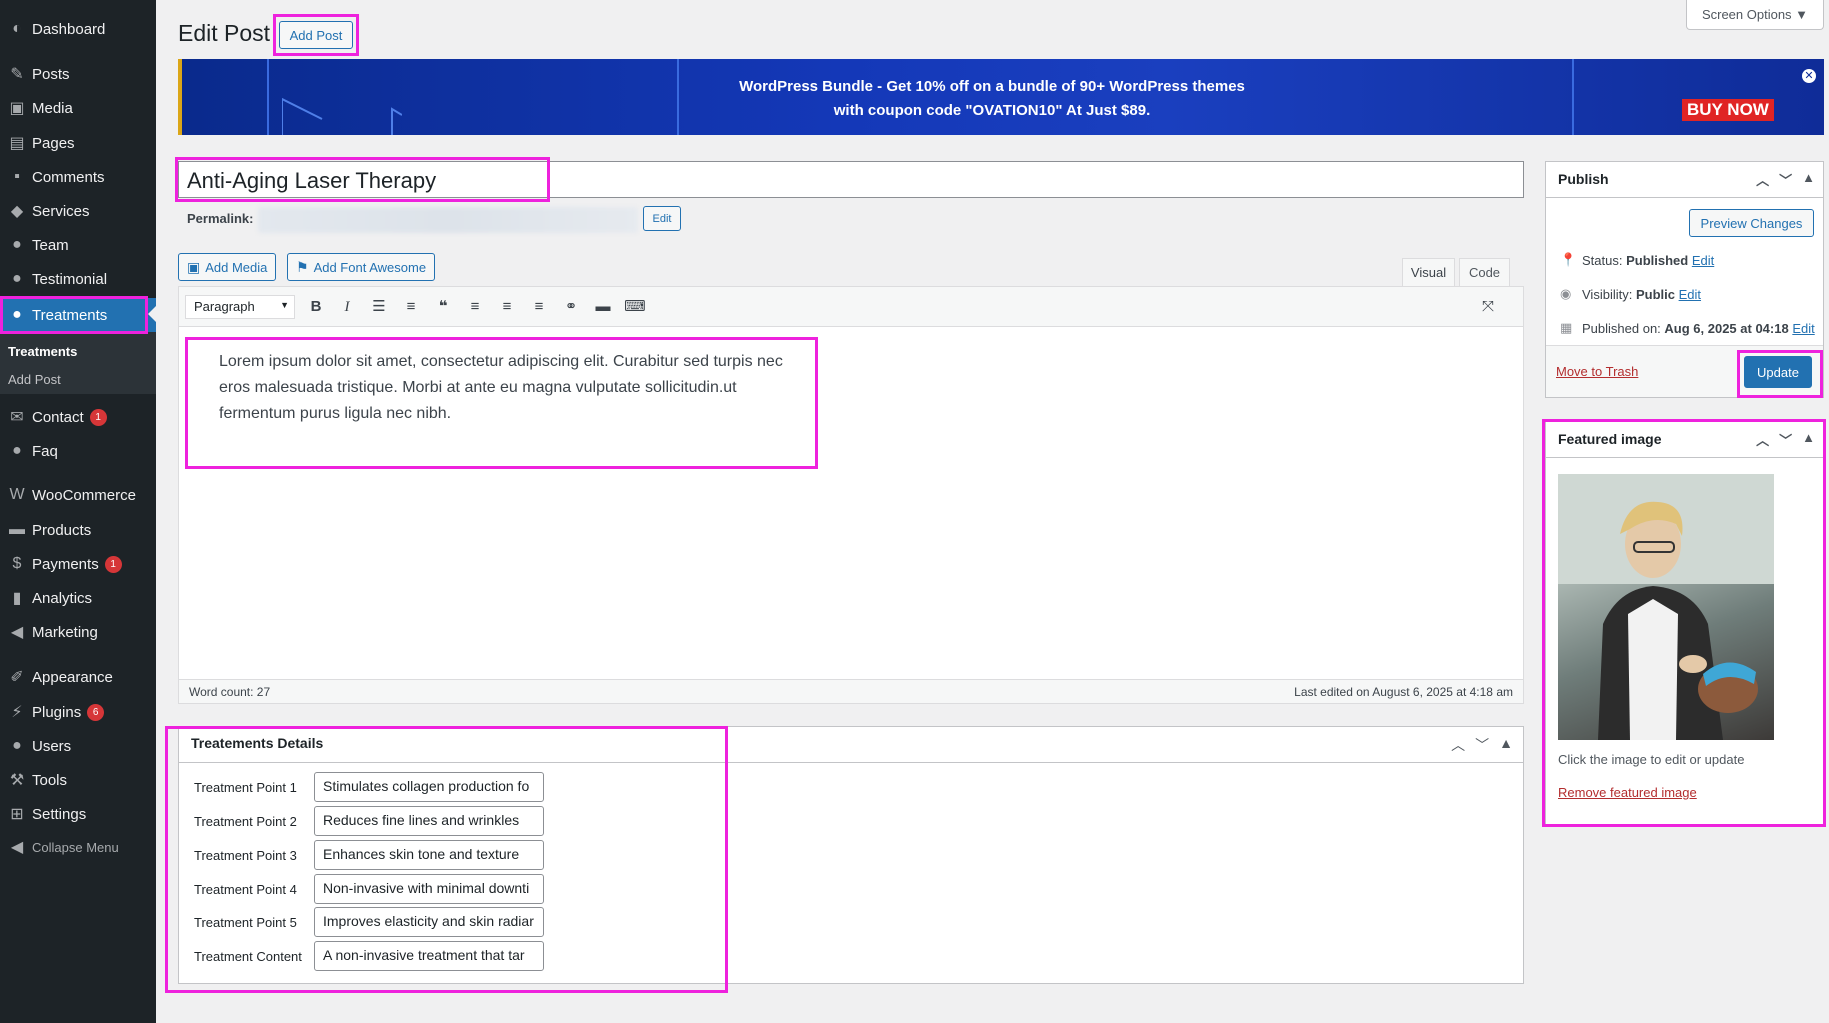 This screenshot has width=1829, height=1023. I want to click on tag-icon: ◆, so click(17, 211).